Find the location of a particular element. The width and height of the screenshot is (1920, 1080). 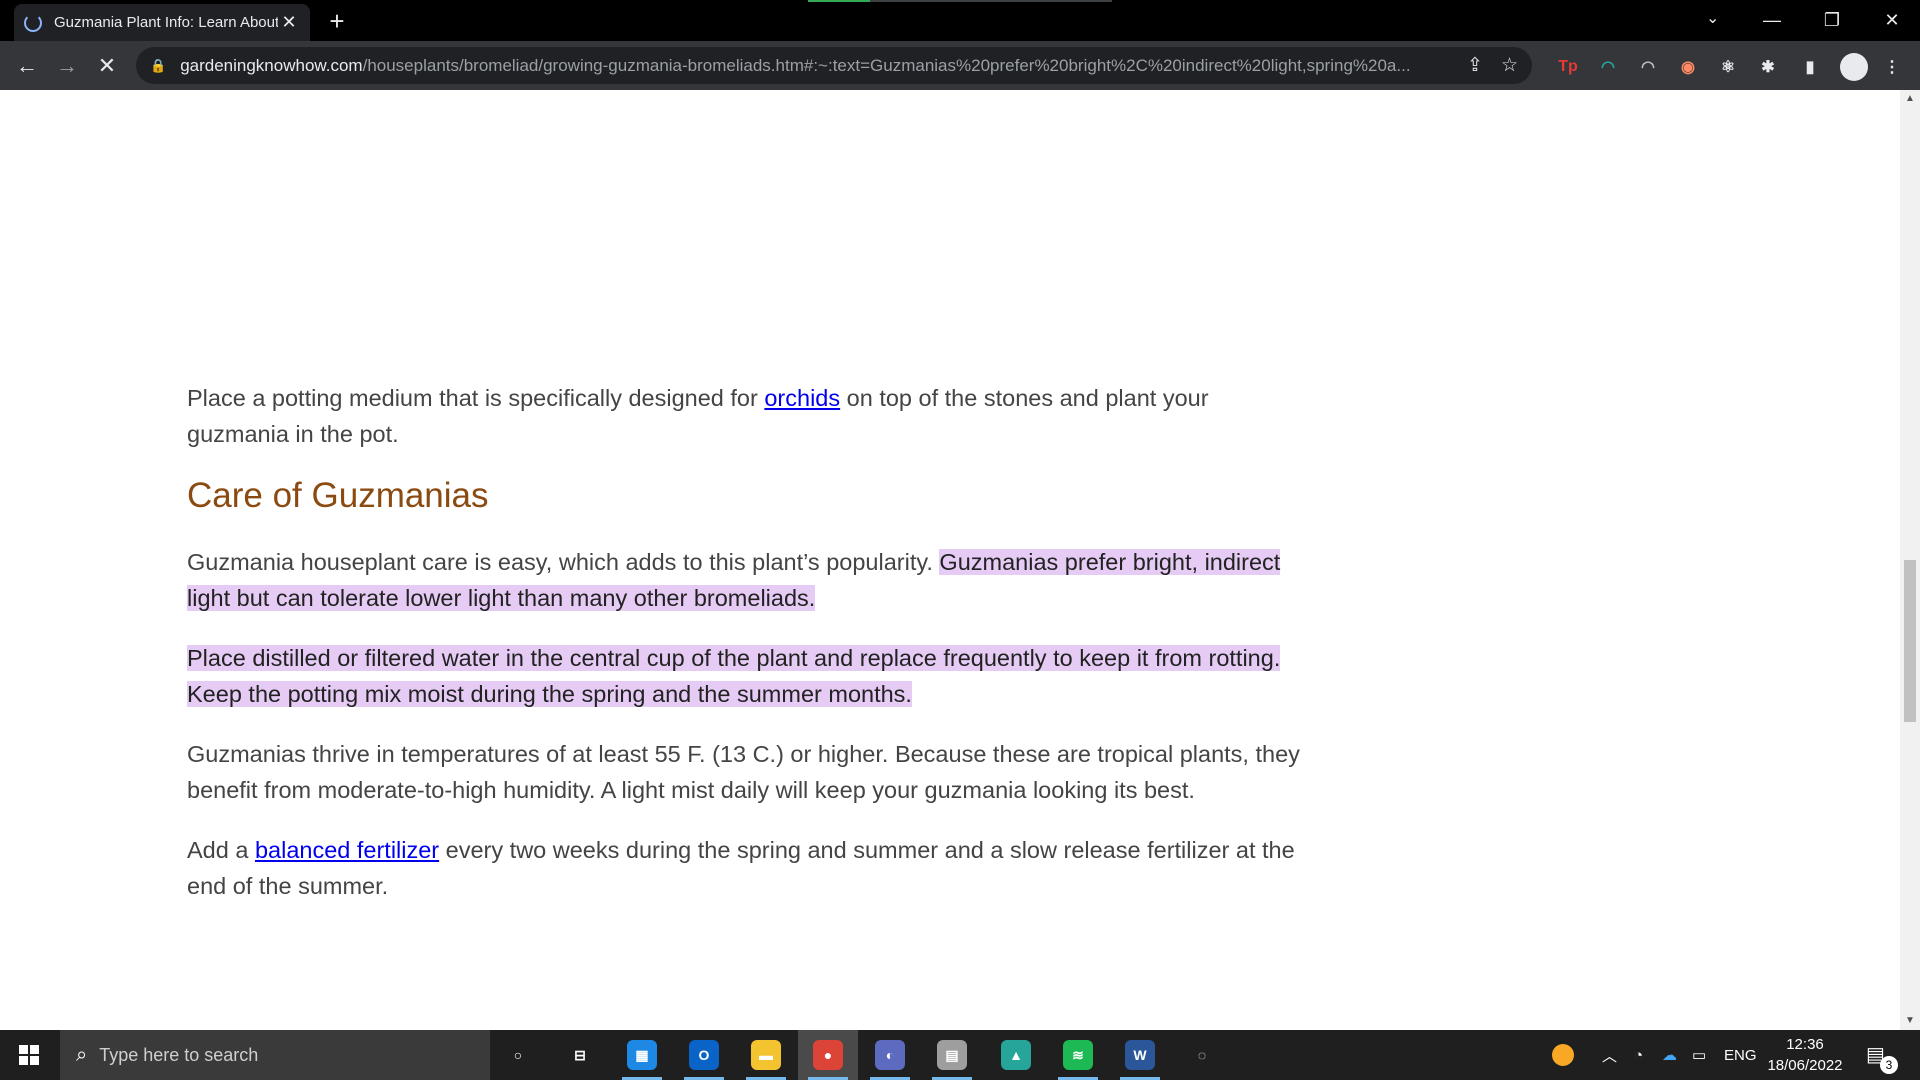

spotify-app-icon: ≋ is located at coordinates (1078, 1055).